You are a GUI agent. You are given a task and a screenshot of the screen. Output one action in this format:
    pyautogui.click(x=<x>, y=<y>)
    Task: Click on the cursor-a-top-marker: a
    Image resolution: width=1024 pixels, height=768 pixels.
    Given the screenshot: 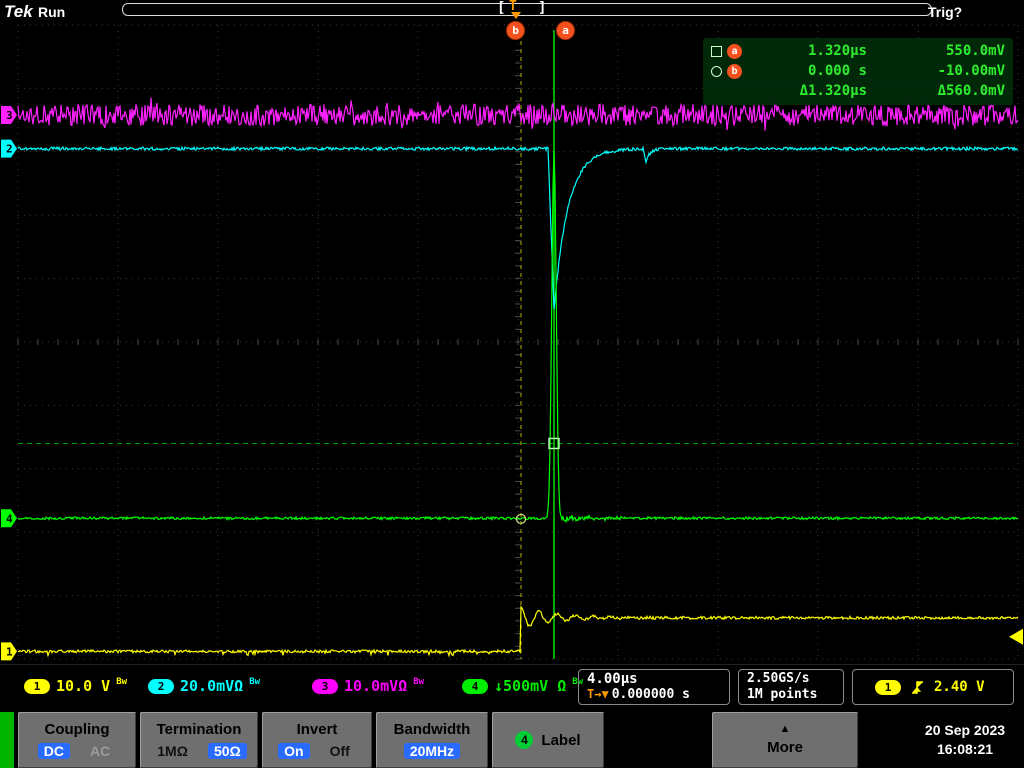 What is the action you would take?
    pyautogui.click(x=565, y=30)
    